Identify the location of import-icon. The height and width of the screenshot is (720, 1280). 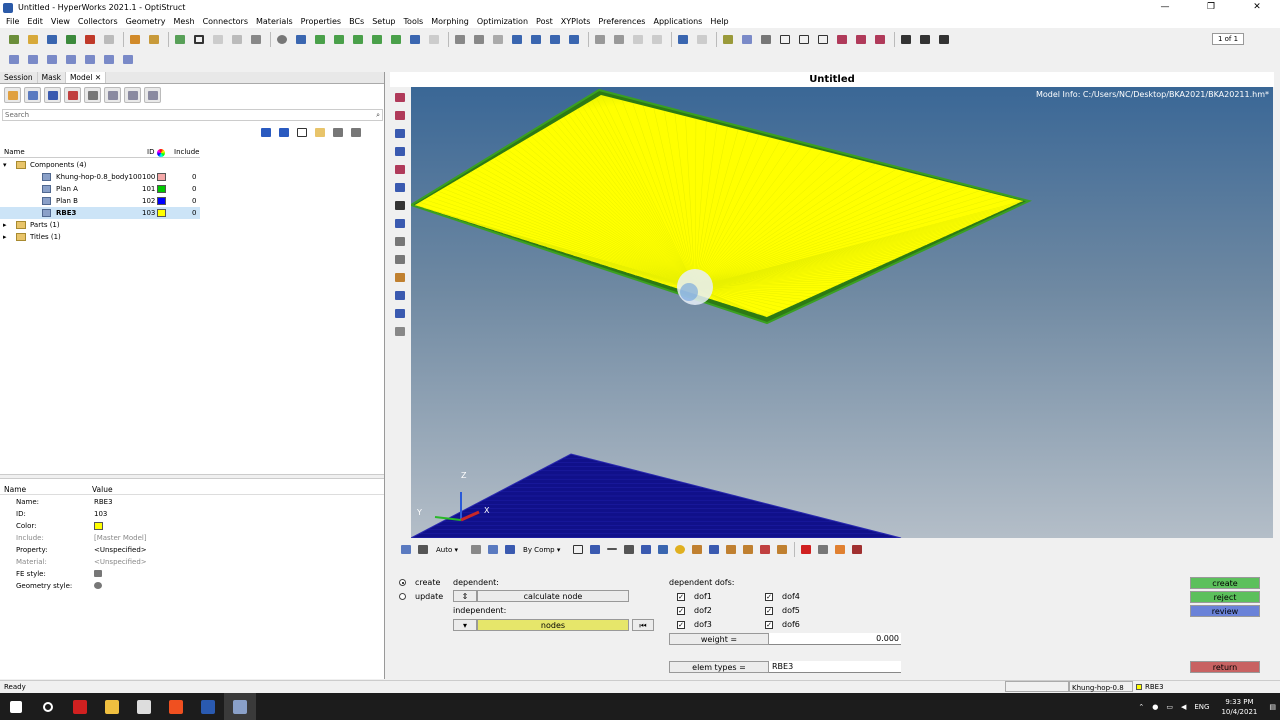
(71, 39).